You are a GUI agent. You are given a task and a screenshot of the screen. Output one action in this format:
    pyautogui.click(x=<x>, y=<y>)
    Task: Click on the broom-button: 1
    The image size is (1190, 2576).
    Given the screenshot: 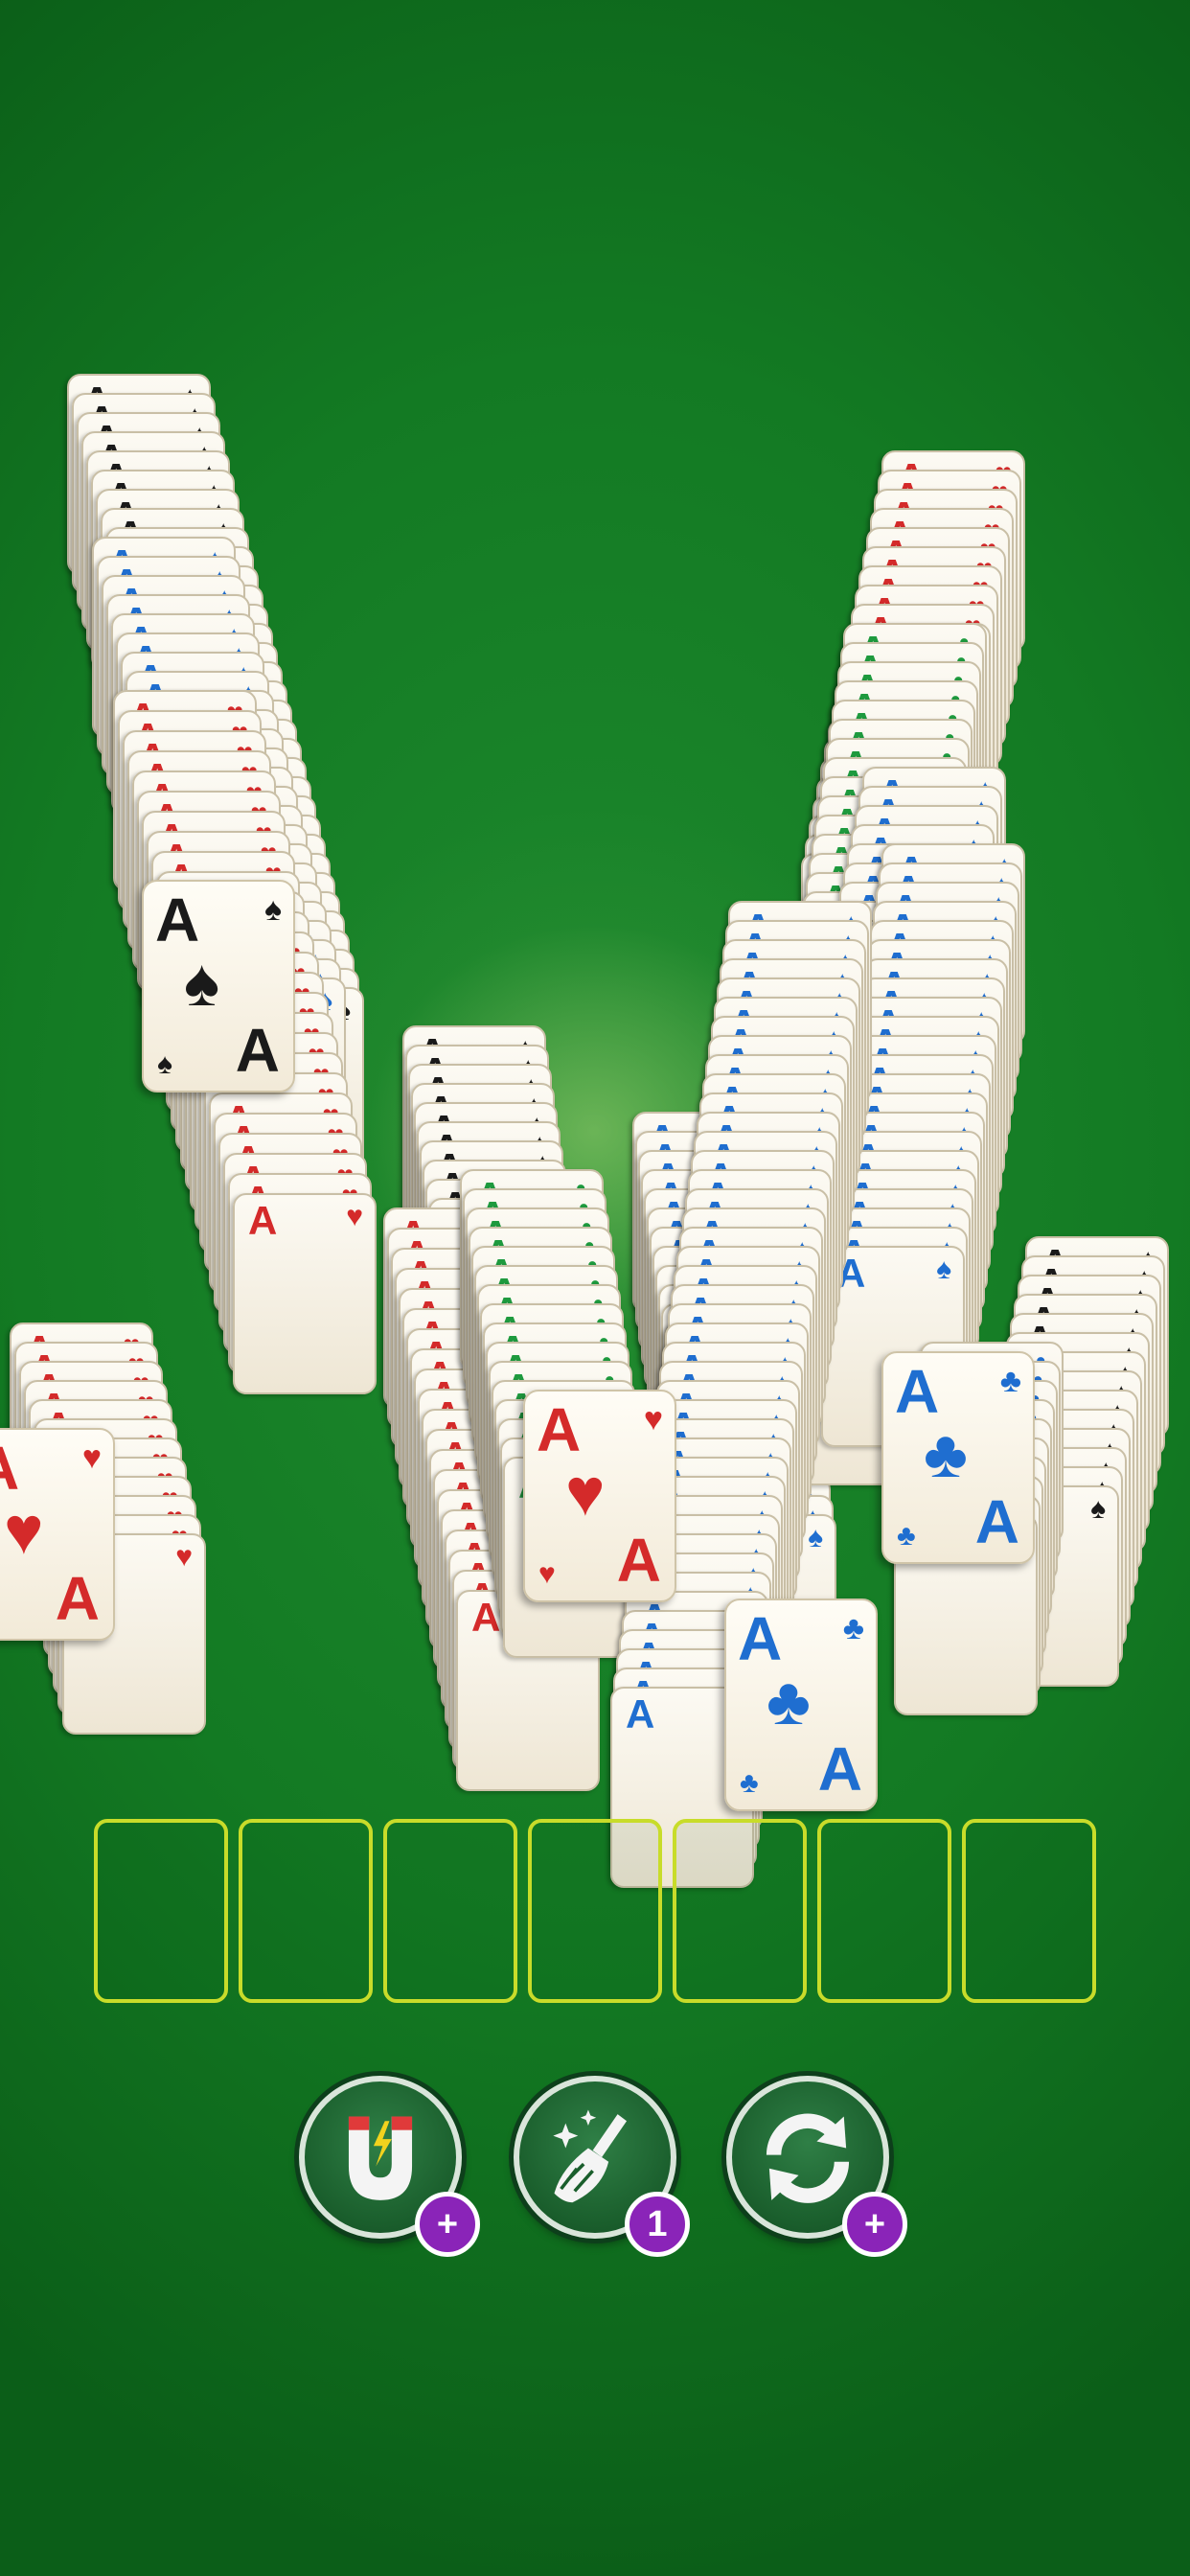 What is the action you would take?
    pyautogui.click(x=602, y=2166)
    